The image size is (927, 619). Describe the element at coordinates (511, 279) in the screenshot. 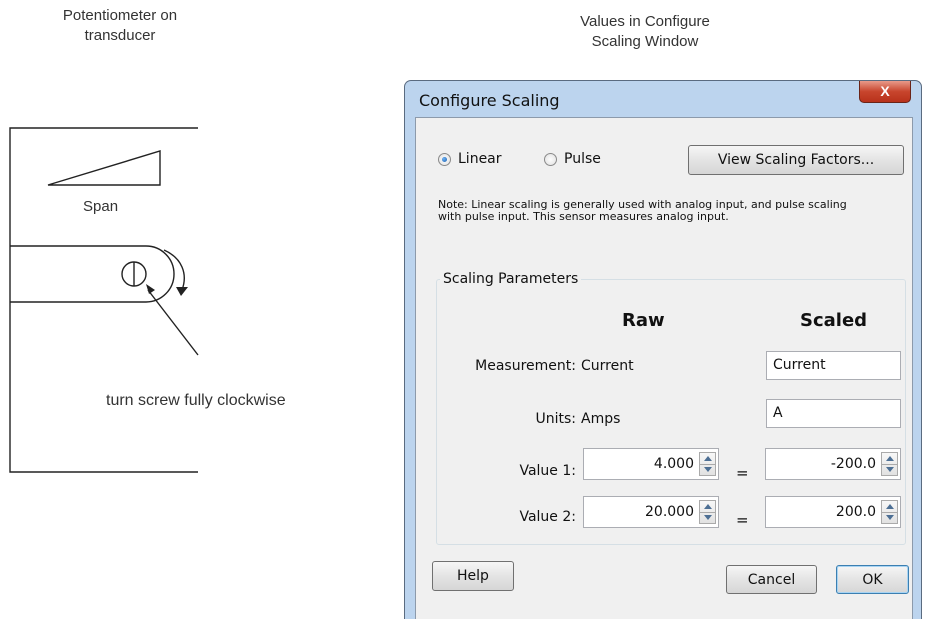

I see `scaling-parameters-label: Scaling Parameters` at that location.